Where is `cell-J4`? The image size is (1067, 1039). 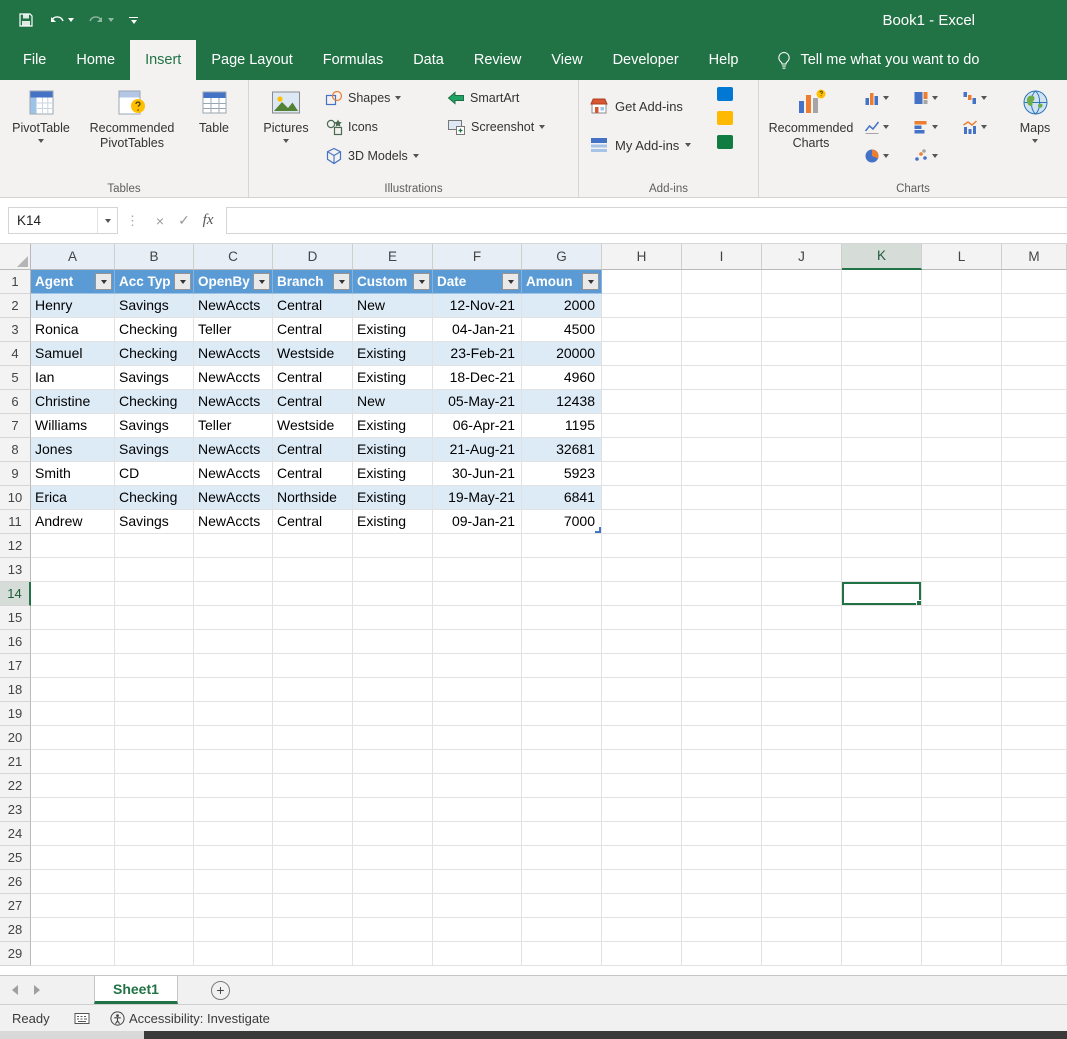 cell-J4 is located at coordinates (802, 354).